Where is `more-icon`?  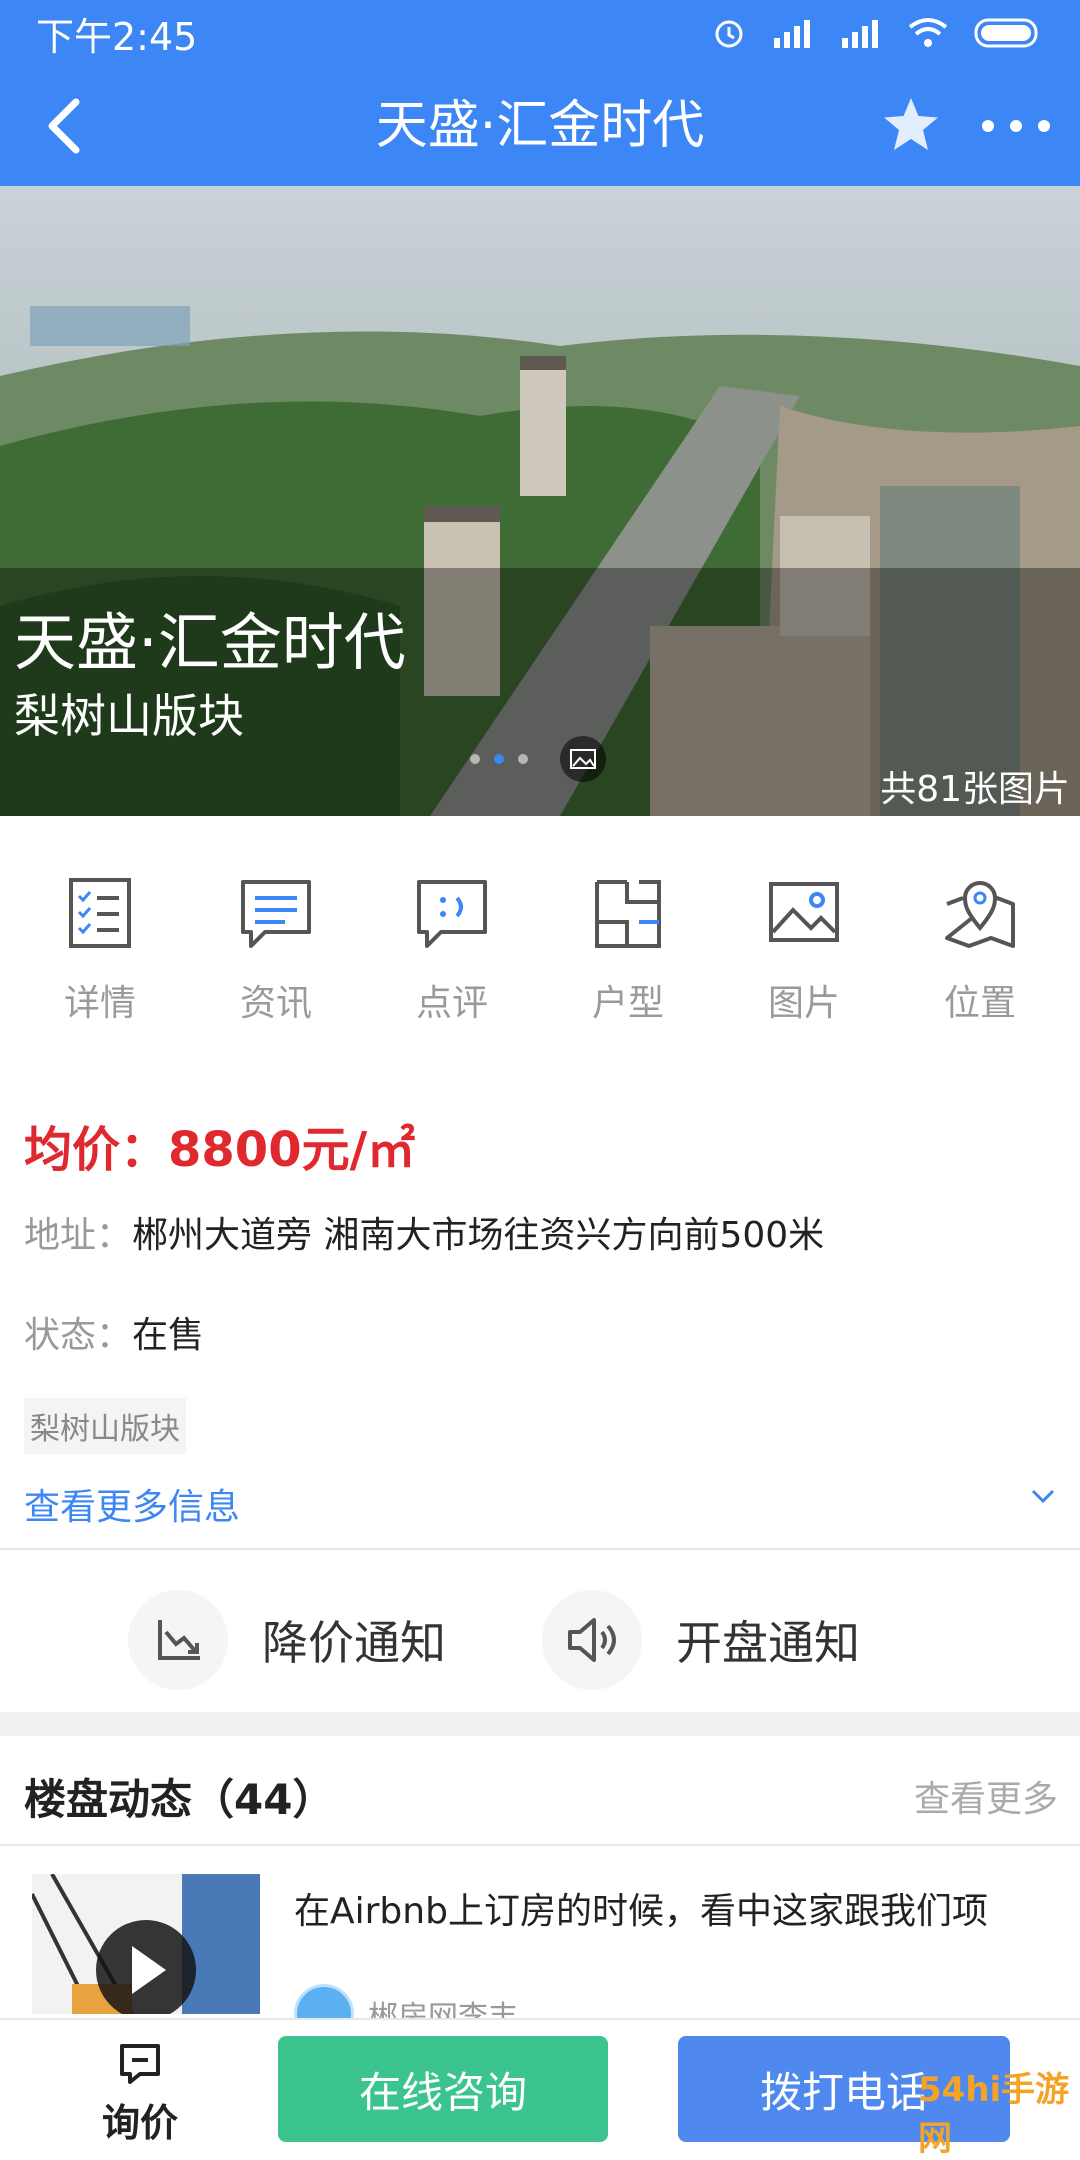 more-icon is located at coordinates (1016, 126).